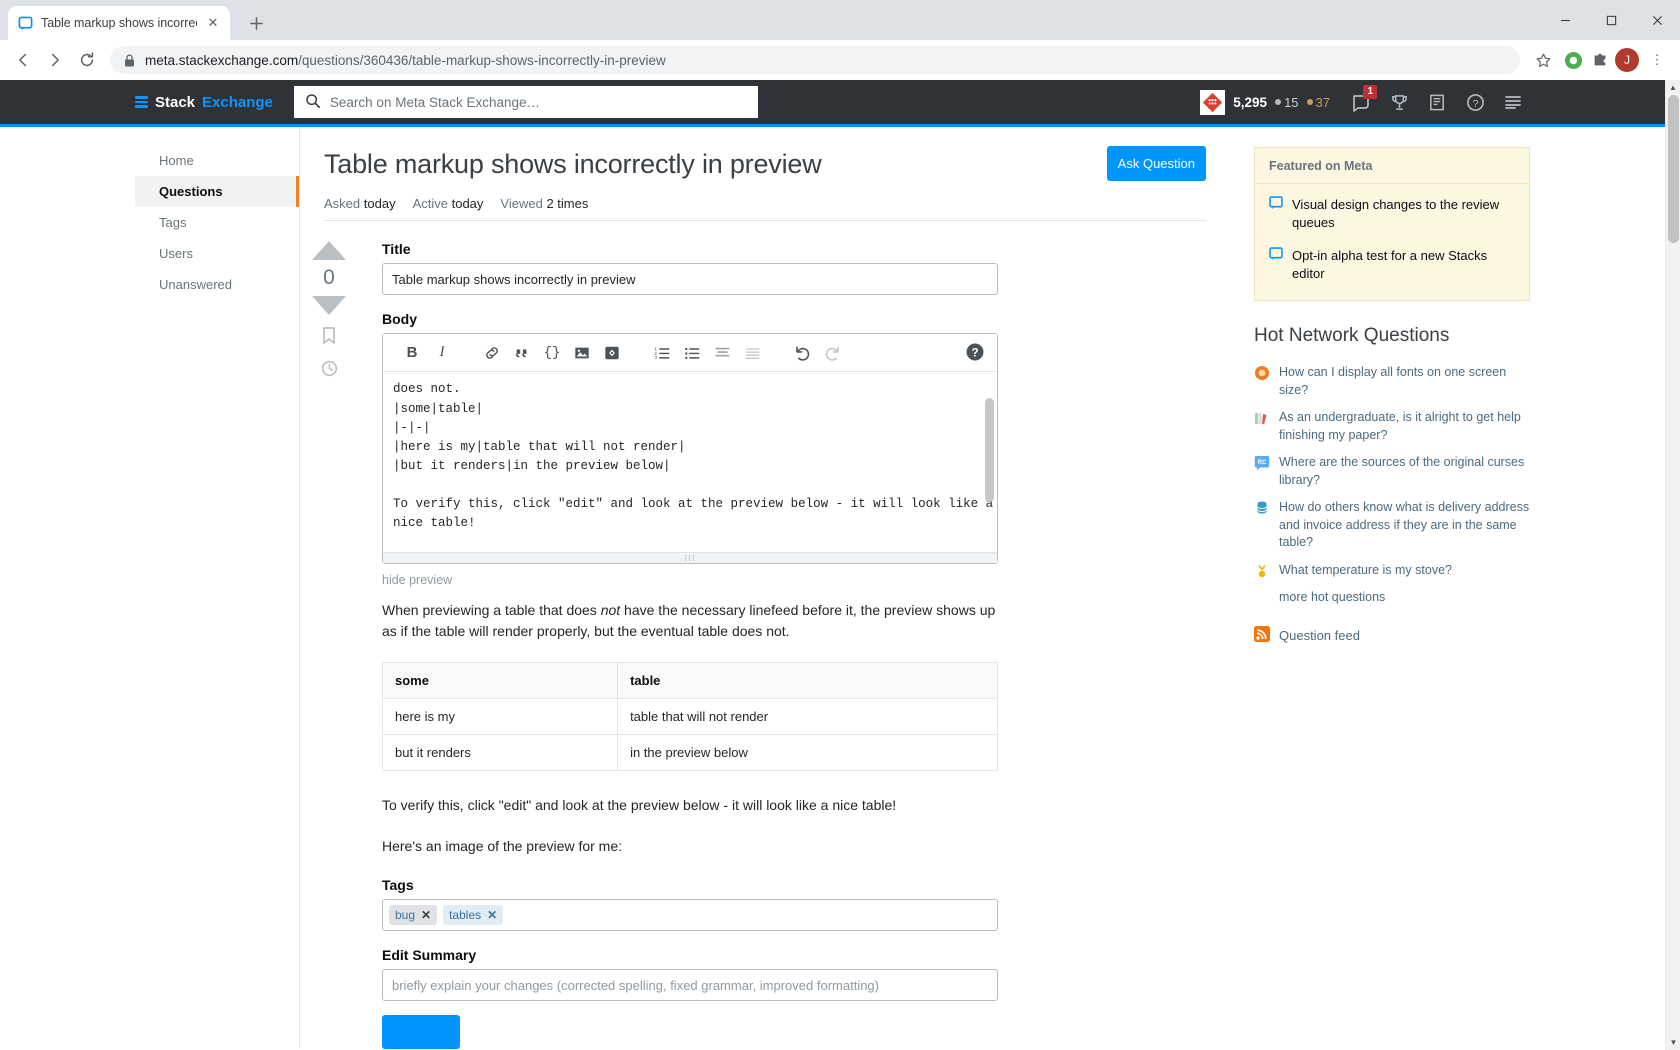 The width and height of the screenshot is (1680, 1050). Describe the element at coordinates (832, 353) in the screenshot. I see `redo-icon` at that location.